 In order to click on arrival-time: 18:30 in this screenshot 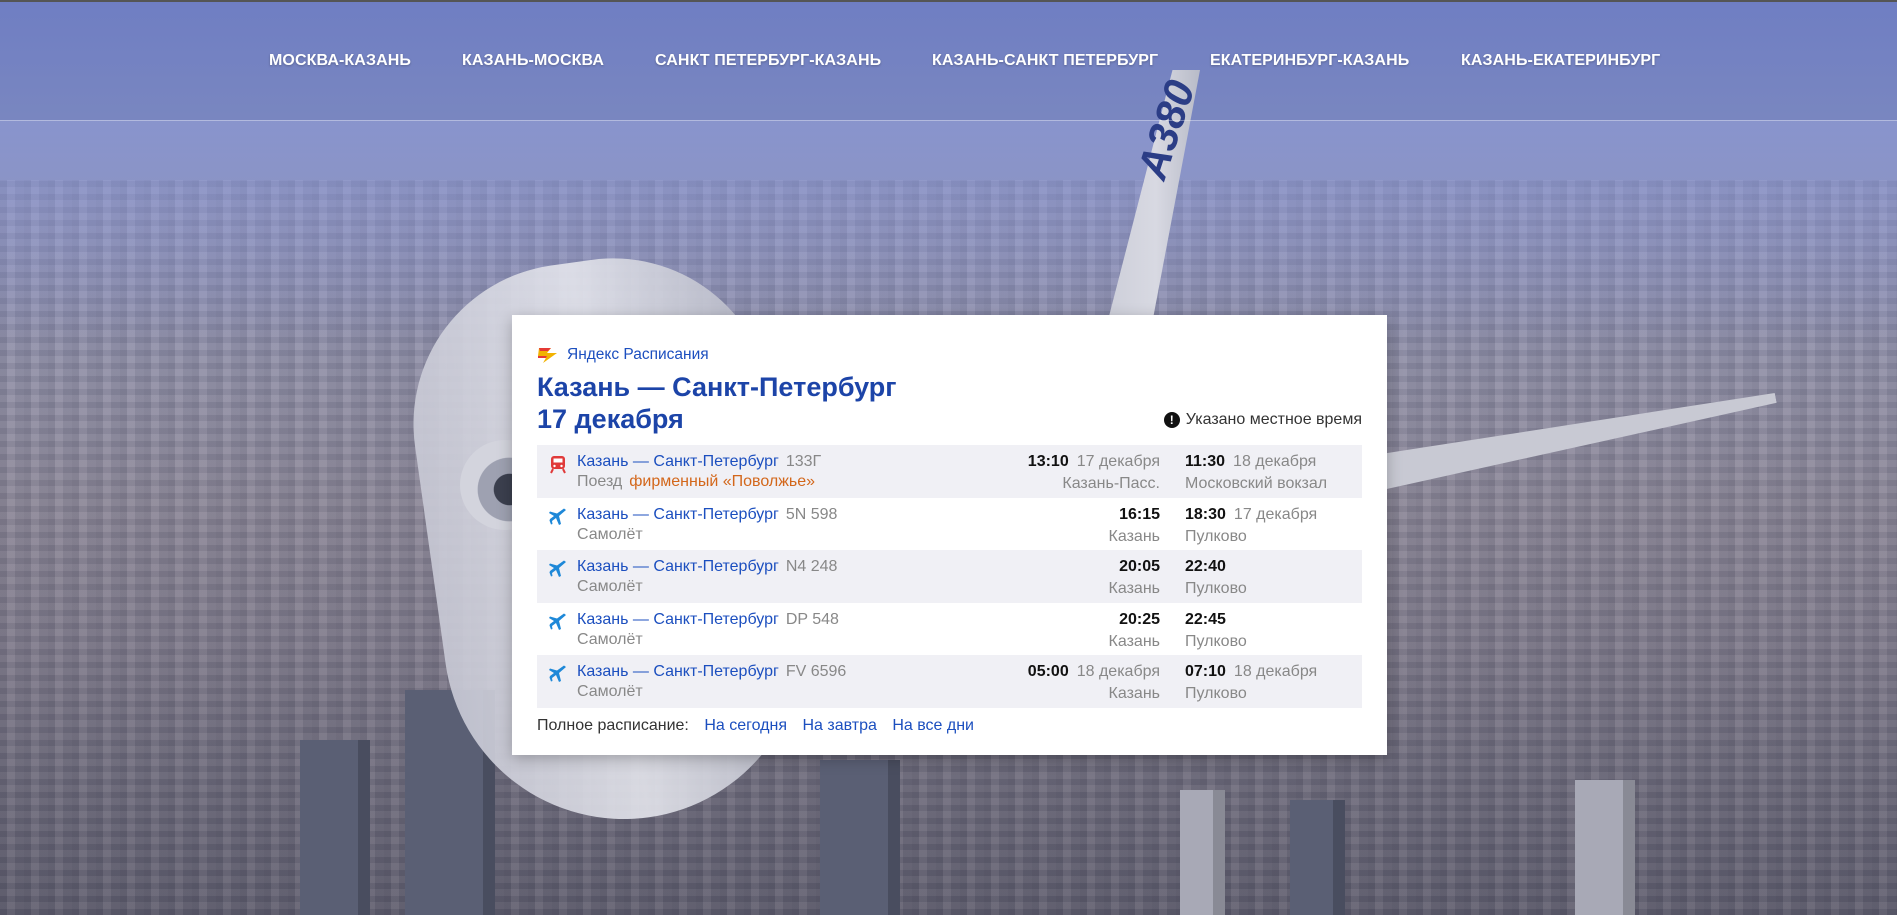, I will do `click(1205, 514)`.